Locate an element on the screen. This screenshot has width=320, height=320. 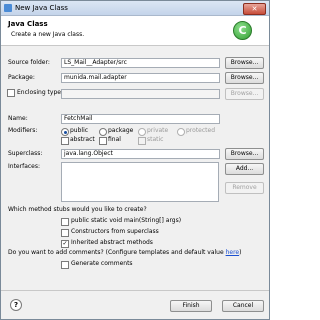
modifier-abstract-label: abstract is located at coordinates (82, 139).